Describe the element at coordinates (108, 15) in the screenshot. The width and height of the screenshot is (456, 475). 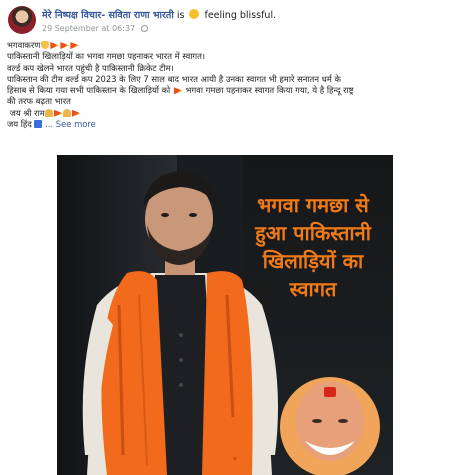
I see `author-name: मेरे निष्पक्ष विचार- सविता राणा भारती` at that location.